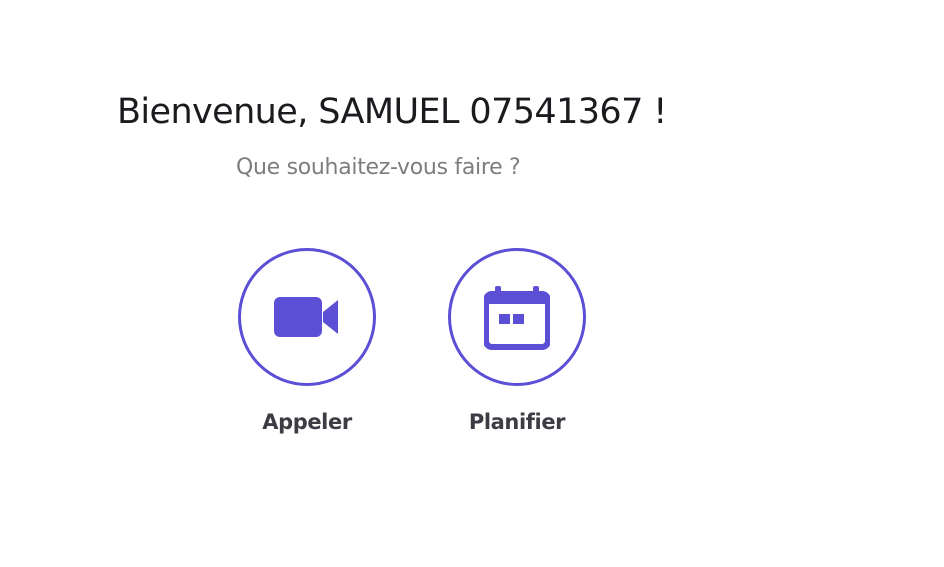 The image size is (944, 567). What do you see at coordinates (392, 112) in the screenshot?
I see `welcome-title: Bienvenue, SAMUEL 07541367 !` at bounding box center [392, 112].